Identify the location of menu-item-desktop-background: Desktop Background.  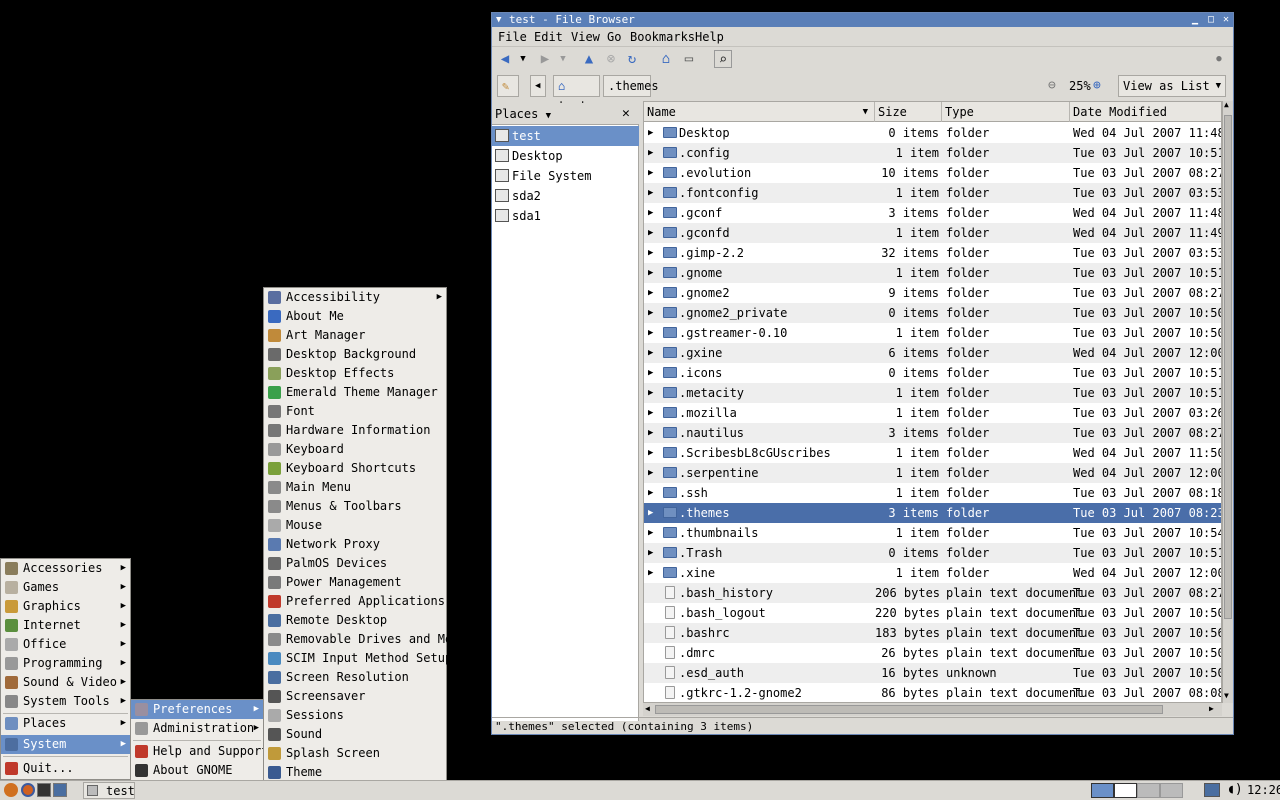
(355, 354).